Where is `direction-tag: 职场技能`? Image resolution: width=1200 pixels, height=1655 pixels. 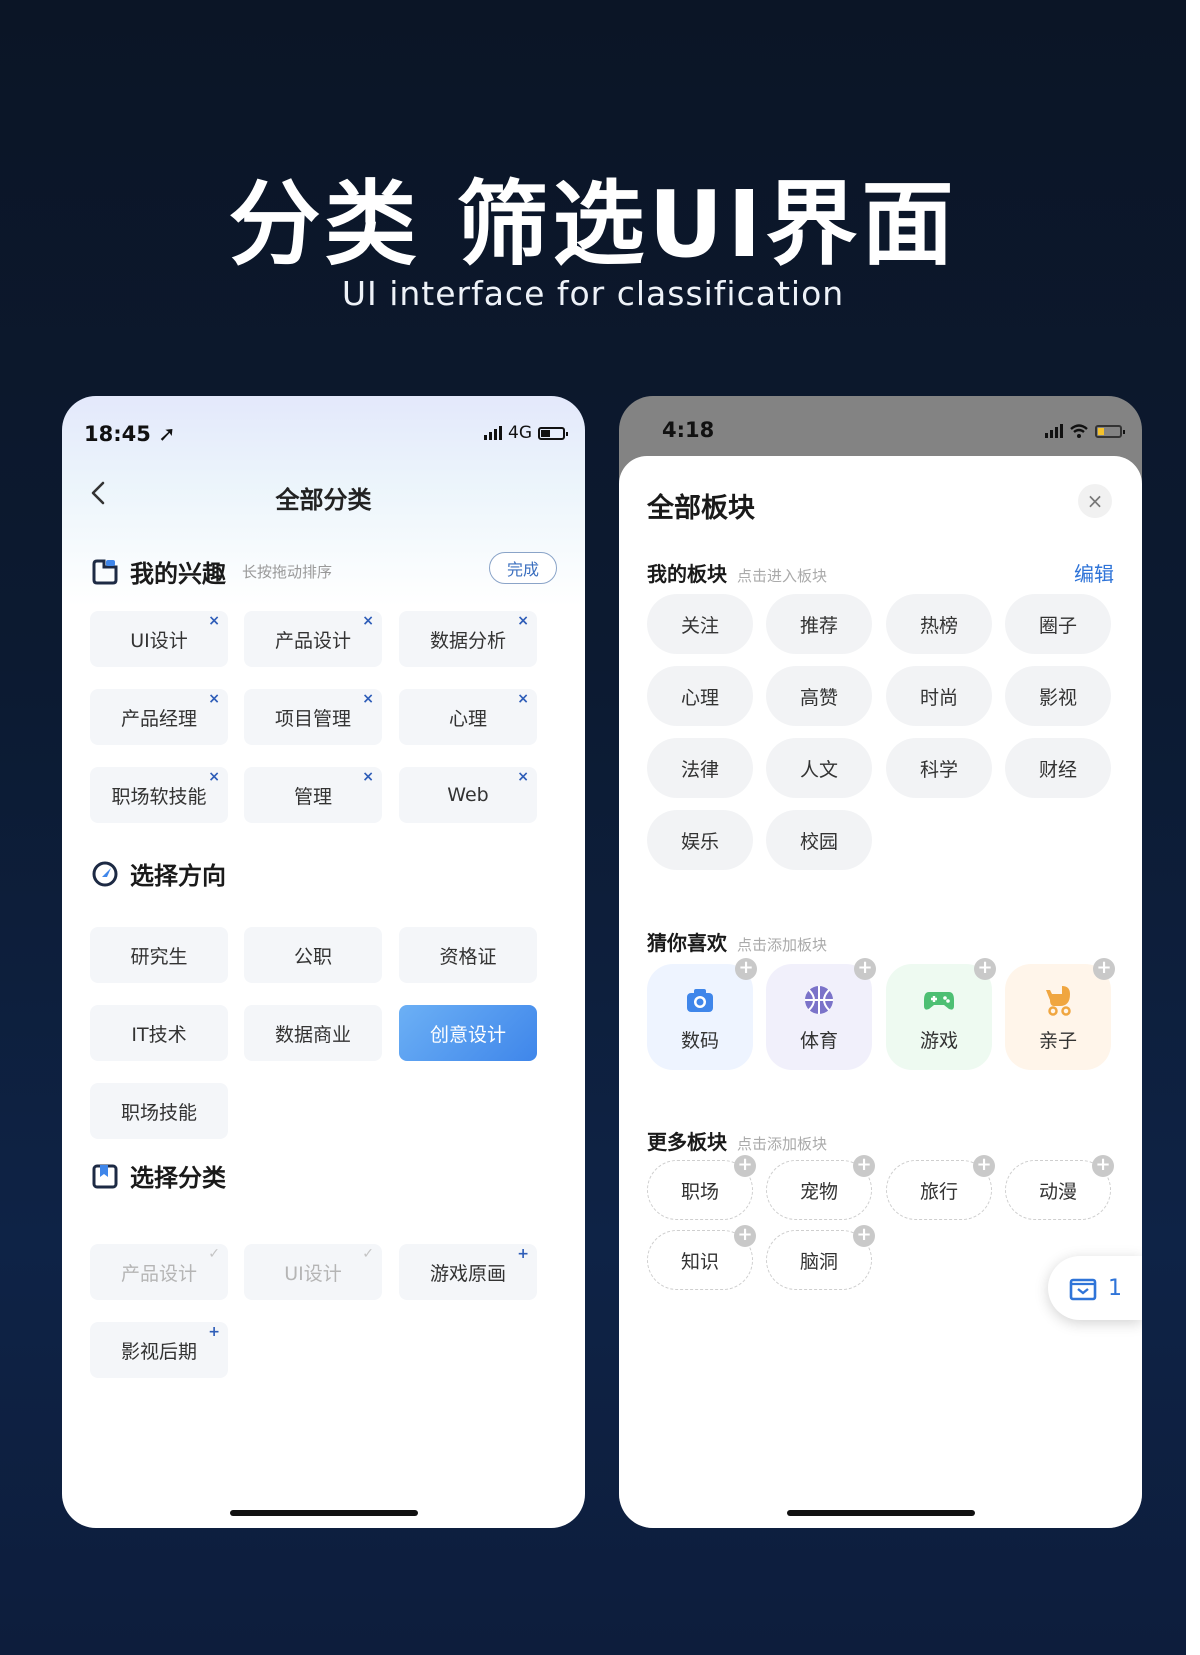 direction-tag: 职场技能 is located at coordinates (159, 1111).